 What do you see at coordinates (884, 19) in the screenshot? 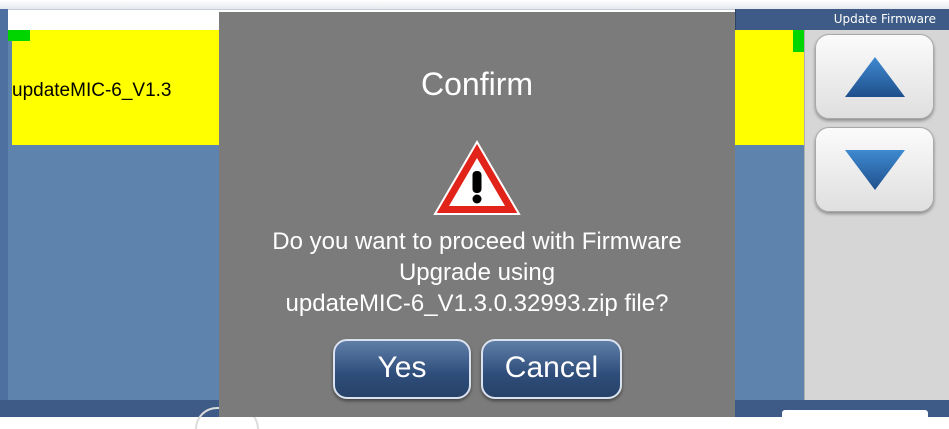
I see `page-title: Update Firmware` at bounding box center [884, 19].